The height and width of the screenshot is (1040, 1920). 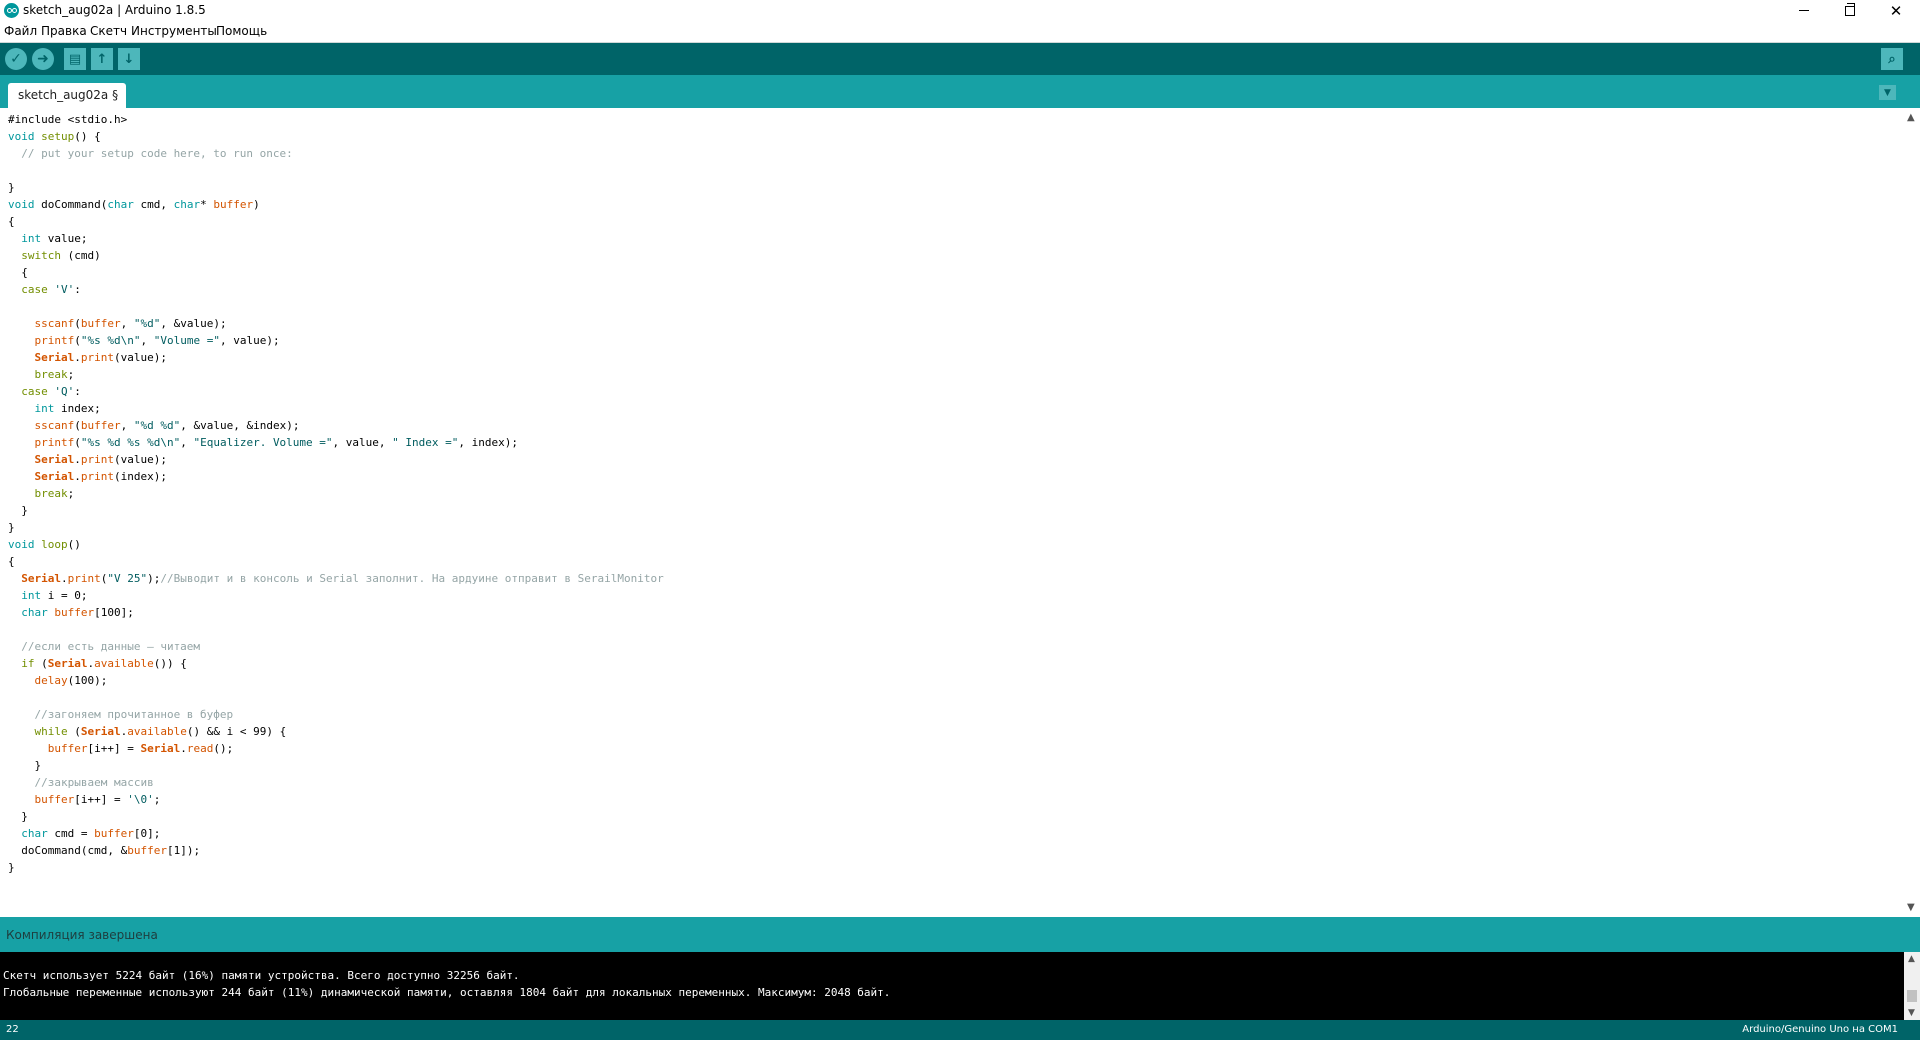 What do you see at coordinates (336, 663) in the screenshot?
I see `code-line: if (Serial.available()) {` at bounding box center [336, 663].